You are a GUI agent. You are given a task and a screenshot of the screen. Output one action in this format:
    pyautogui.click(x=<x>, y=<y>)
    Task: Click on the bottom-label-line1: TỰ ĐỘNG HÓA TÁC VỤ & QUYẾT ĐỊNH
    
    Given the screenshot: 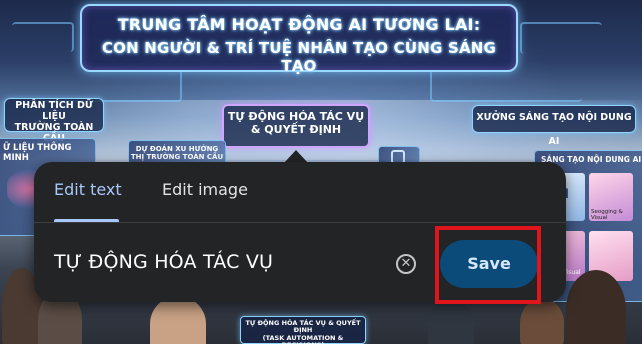 What is the action you would take?
    pyautogui.click(x=303, y=327)
    